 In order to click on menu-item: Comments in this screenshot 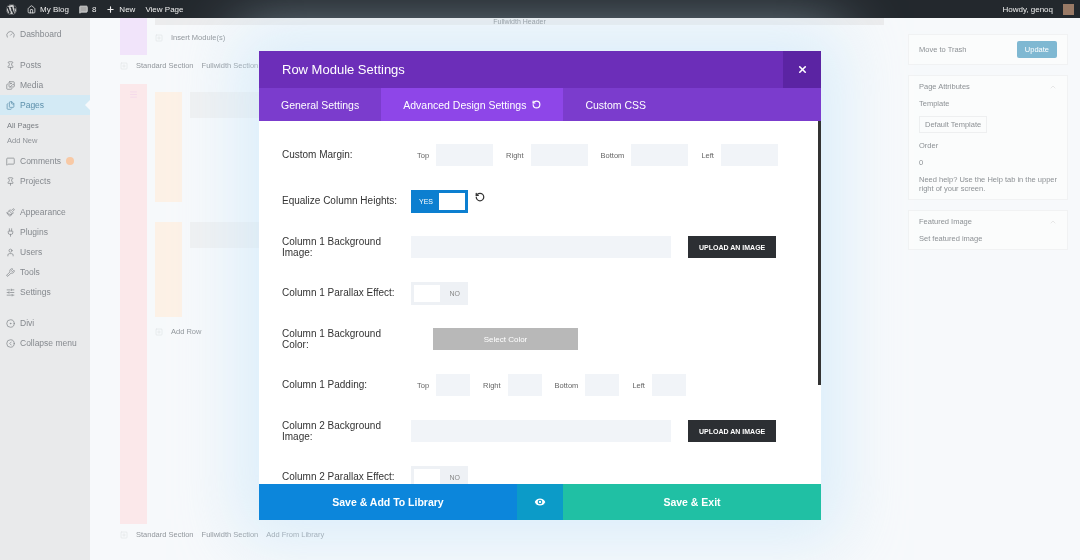, I will do `click(45, 161)`.